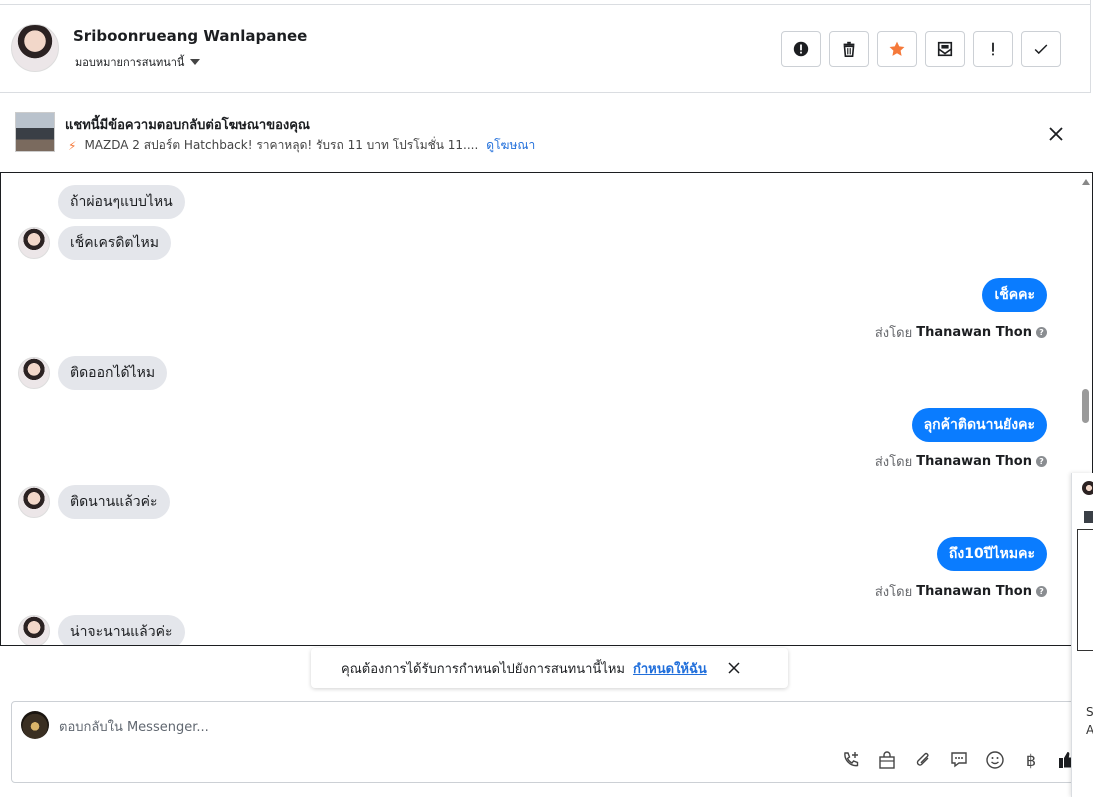 This screenshot has width=1093, height=797. I want to click on shopping-bag-icon, so click(887, 760).